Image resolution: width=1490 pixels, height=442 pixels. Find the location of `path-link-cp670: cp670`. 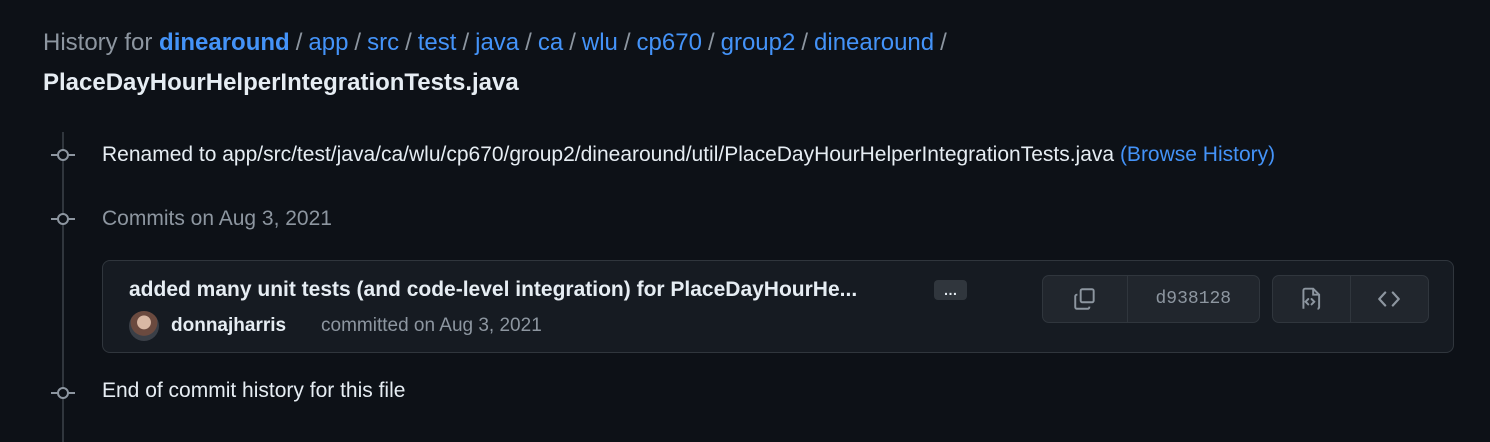

path-link-cp670: cp670 is located at coordinates (669, 42).